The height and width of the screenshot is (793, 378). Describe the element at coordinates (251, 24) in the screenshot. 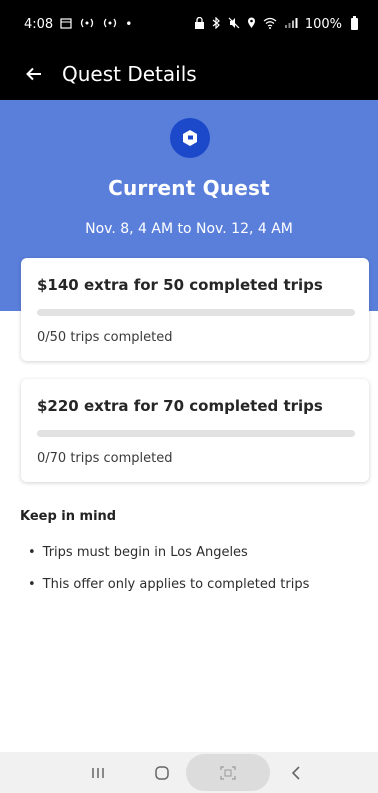

I see `location-icon` at that location.